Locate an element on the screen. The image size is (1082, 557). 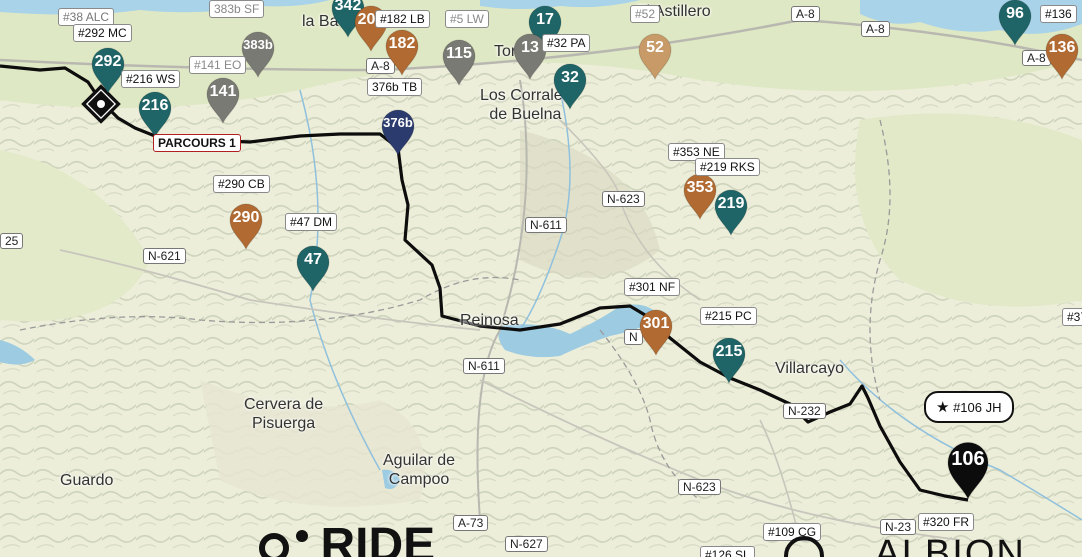
map-marker-pin: 182 is located at coordinates (402, 52).